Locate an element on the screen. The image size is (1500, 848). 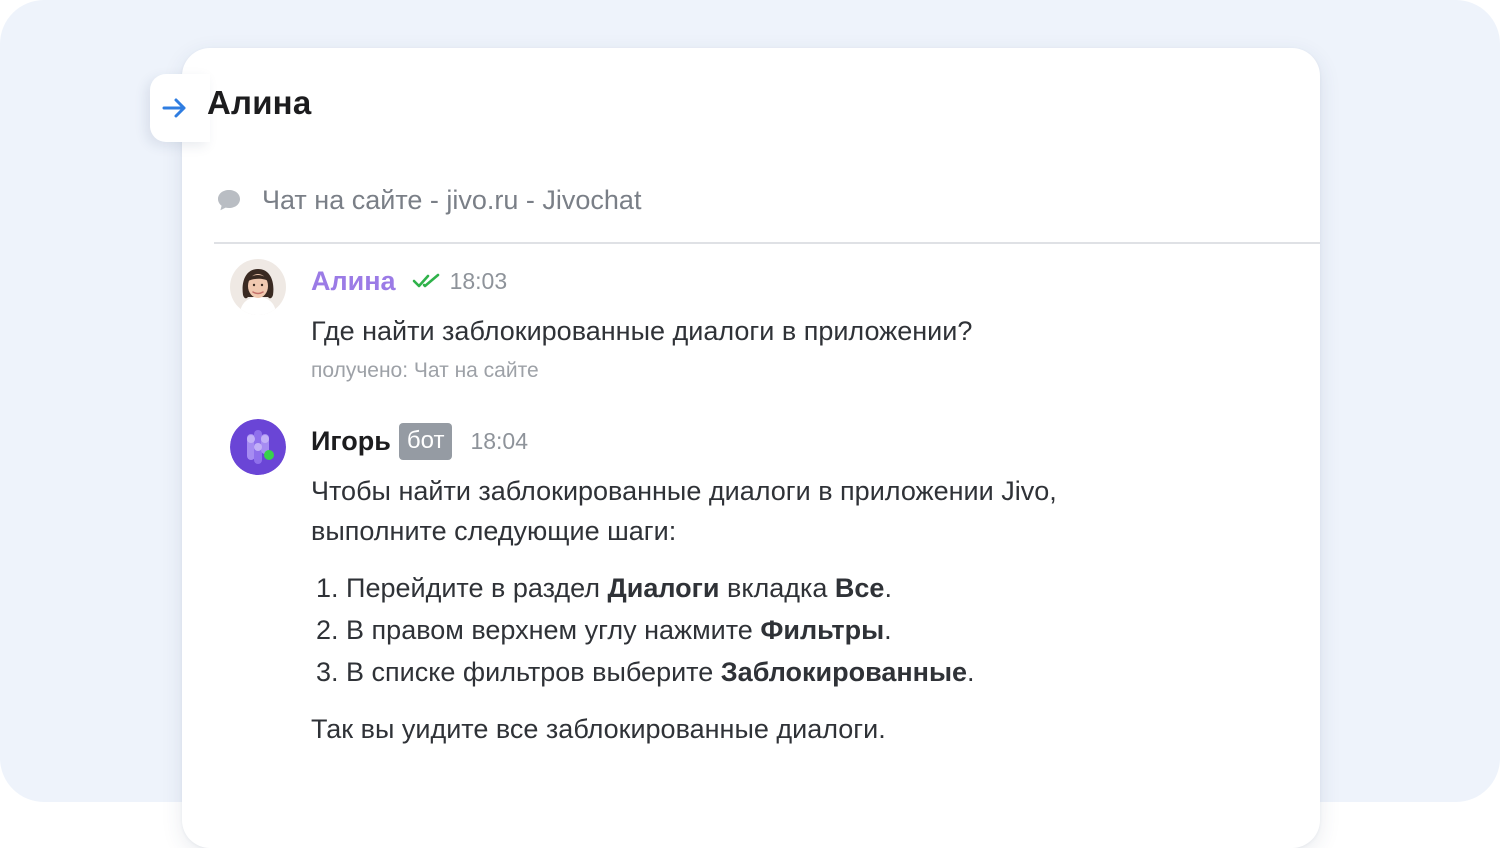
message-time: 18:03 is located at coordinates (478, 280).